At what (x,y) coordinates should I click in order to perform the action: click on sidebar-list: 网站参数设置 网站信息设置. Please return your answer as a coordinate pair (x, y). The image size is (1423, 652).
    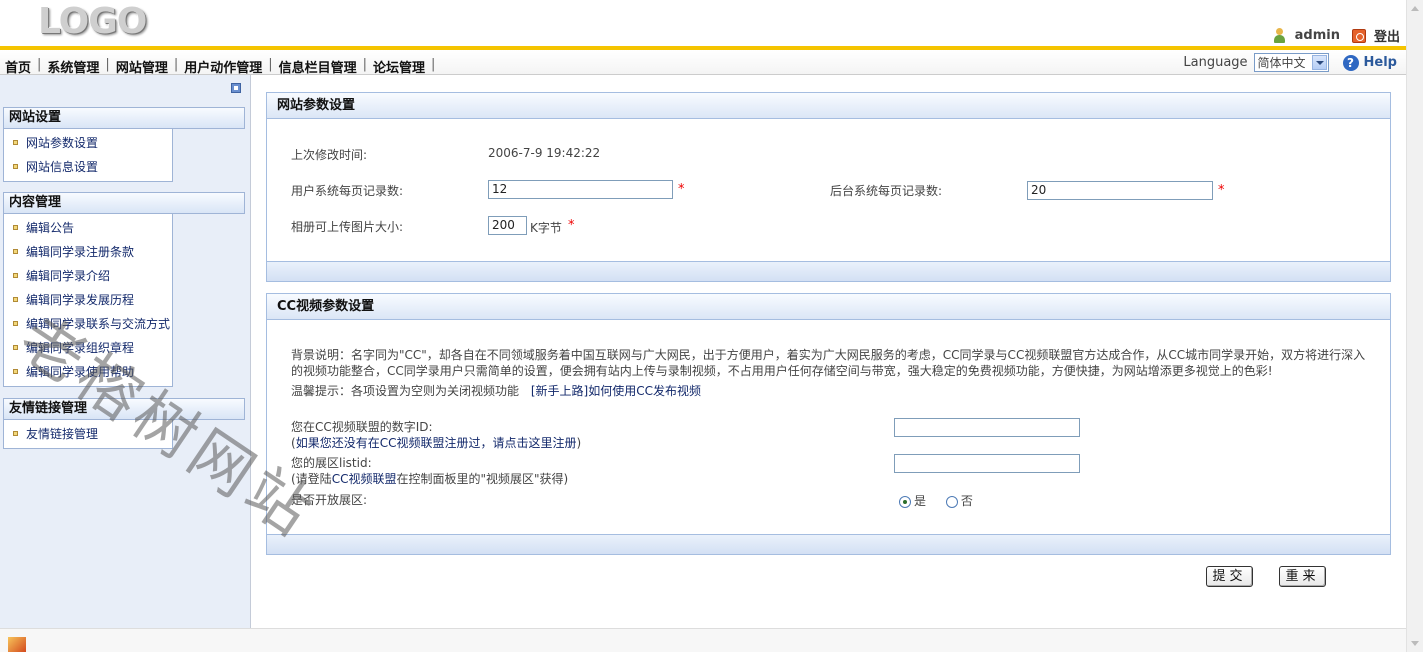
    Looking at the image, I should click on (88, 155).